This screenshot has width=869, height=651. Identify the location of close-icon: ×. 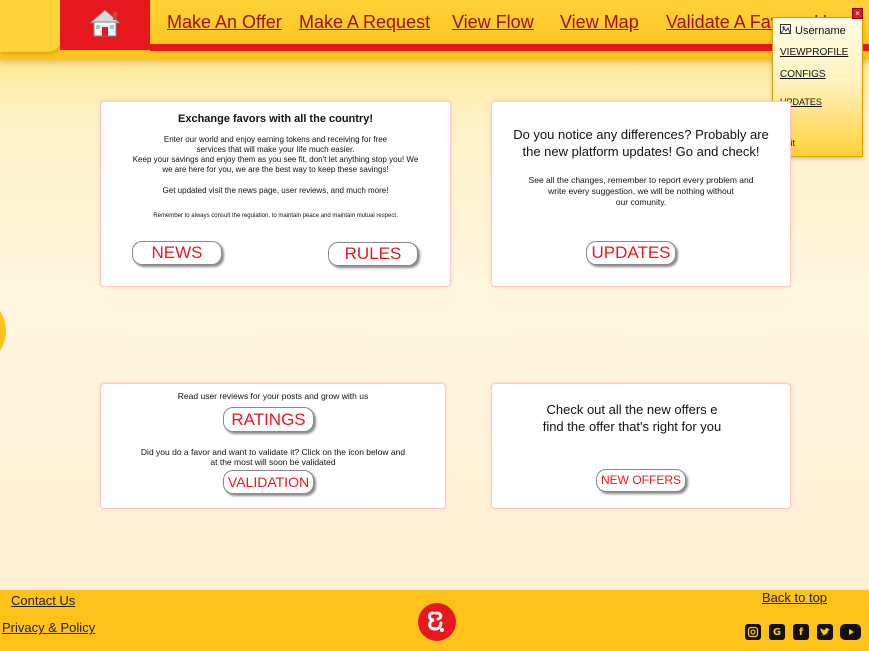
(857, 13).